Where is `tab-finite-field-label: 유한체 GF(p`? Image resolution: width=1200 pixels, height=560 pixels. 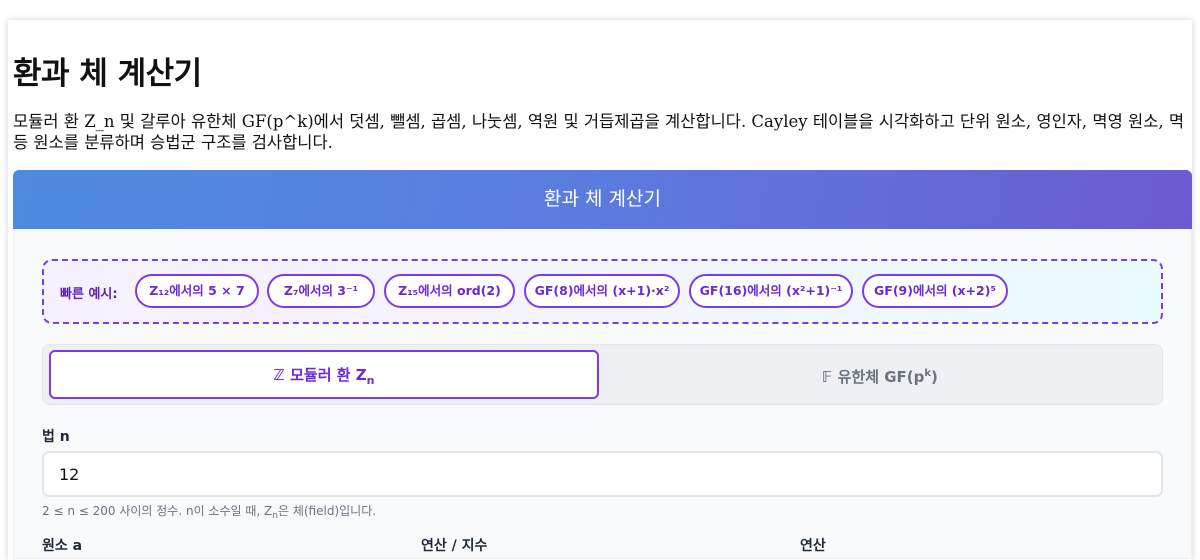
tab-finite-field-label: 유한체 GF(p is located at coordinates (881, 377).